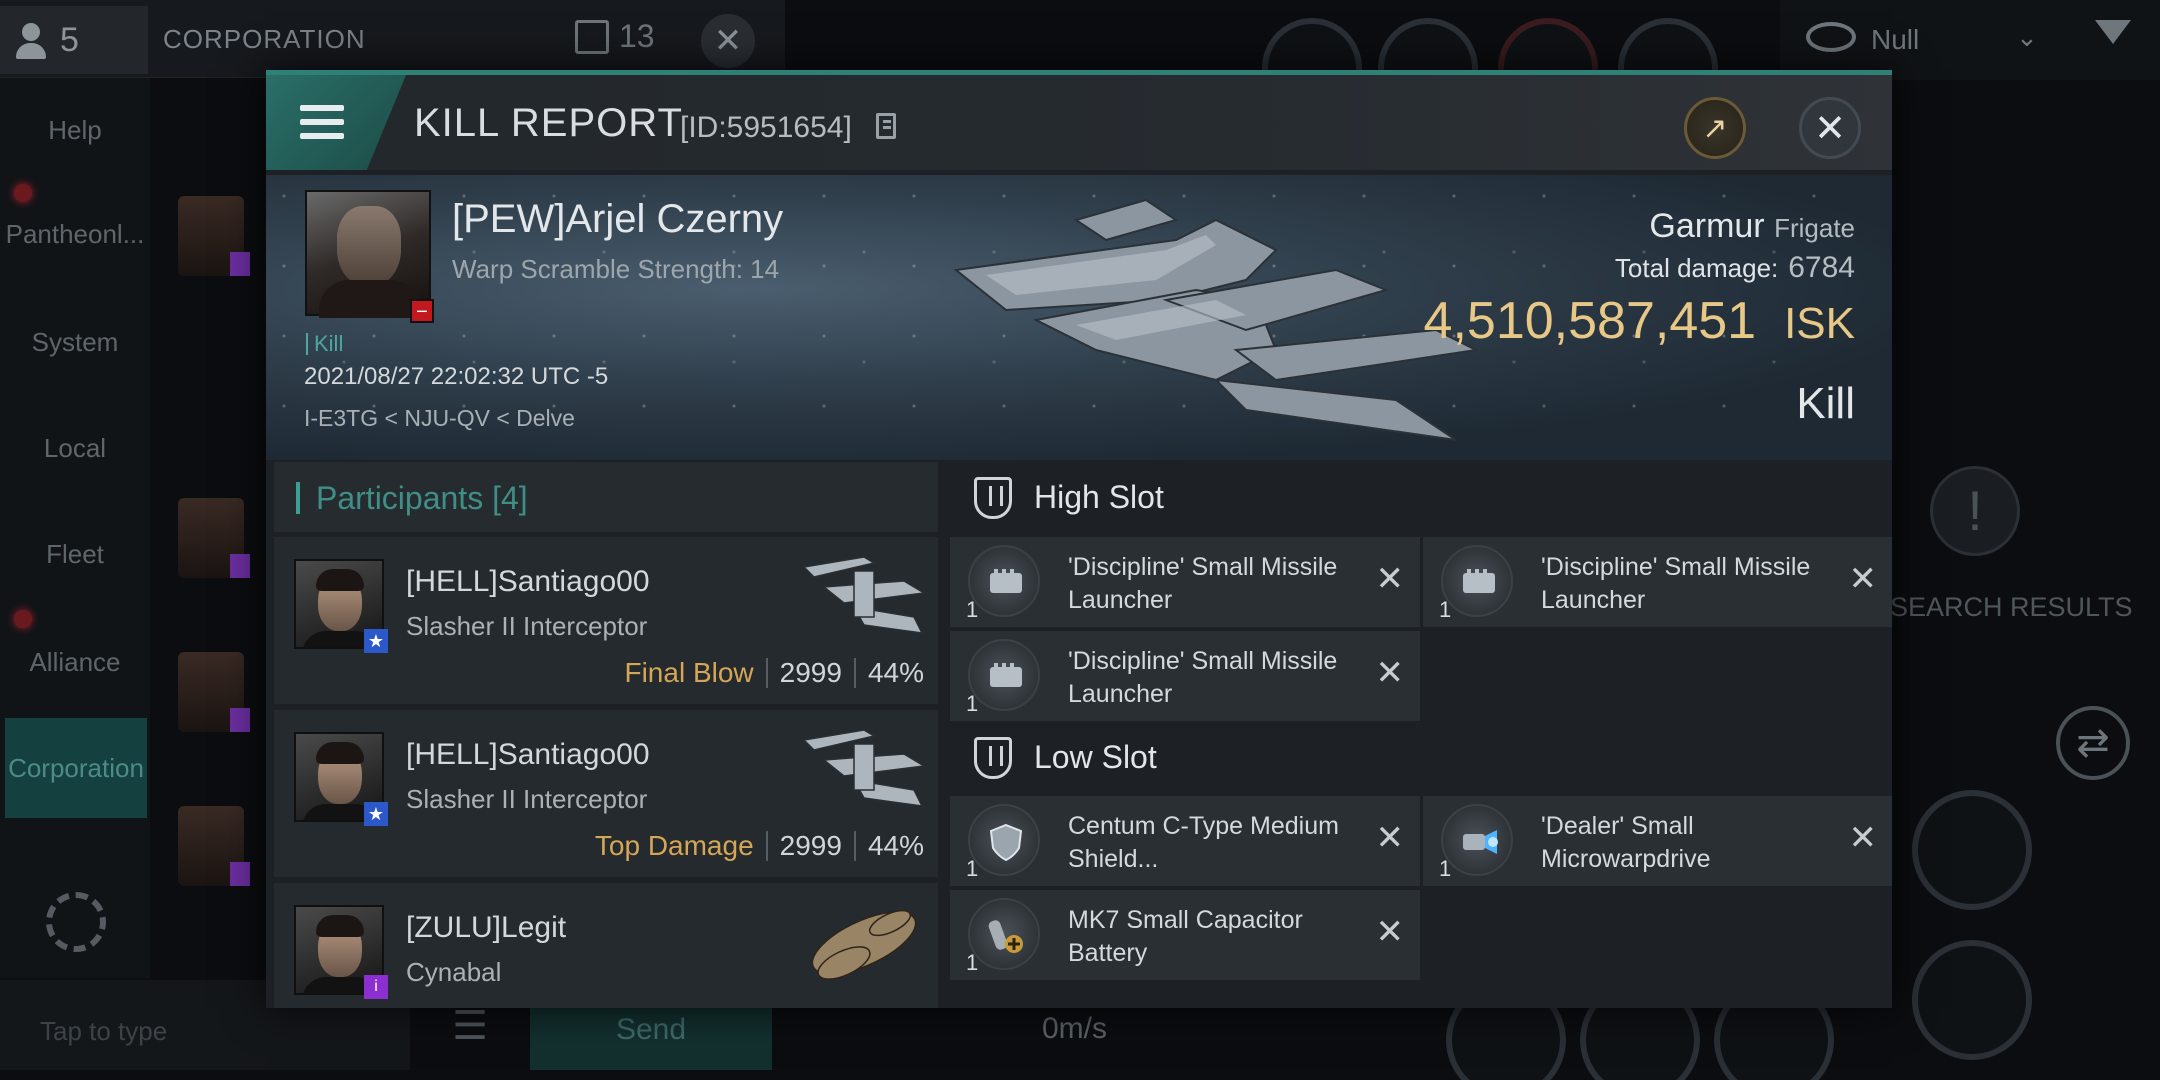 Image resolution: width=2160 pixels, height=1080 pixels. I want to click on participant-row: i [ZULU]Legit Cynabal, so click(606, 945).